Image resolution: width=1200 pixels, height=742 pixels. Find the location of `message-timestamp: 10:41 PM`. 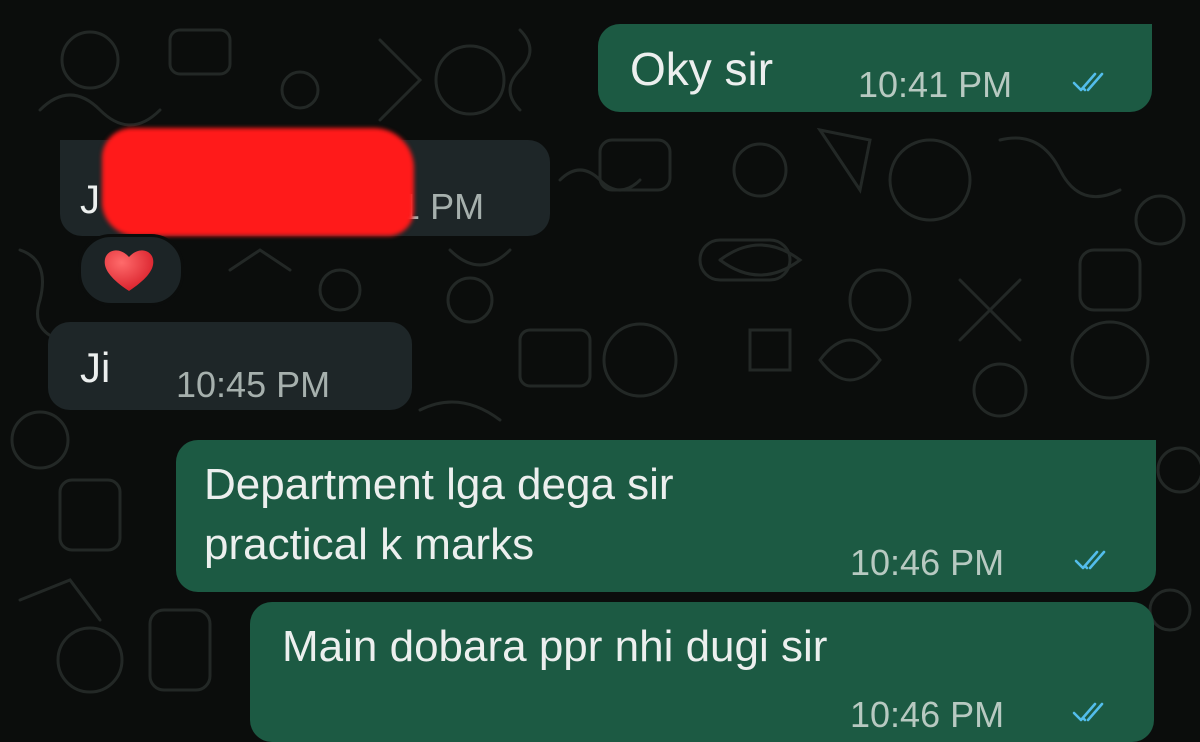

message-timestamp: 10:41 PM is located at coordinates (935, 84).